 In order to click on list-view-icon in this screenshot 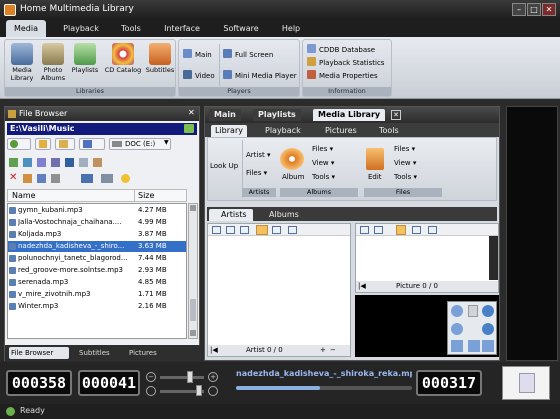, I will do `click(69, 162)`.